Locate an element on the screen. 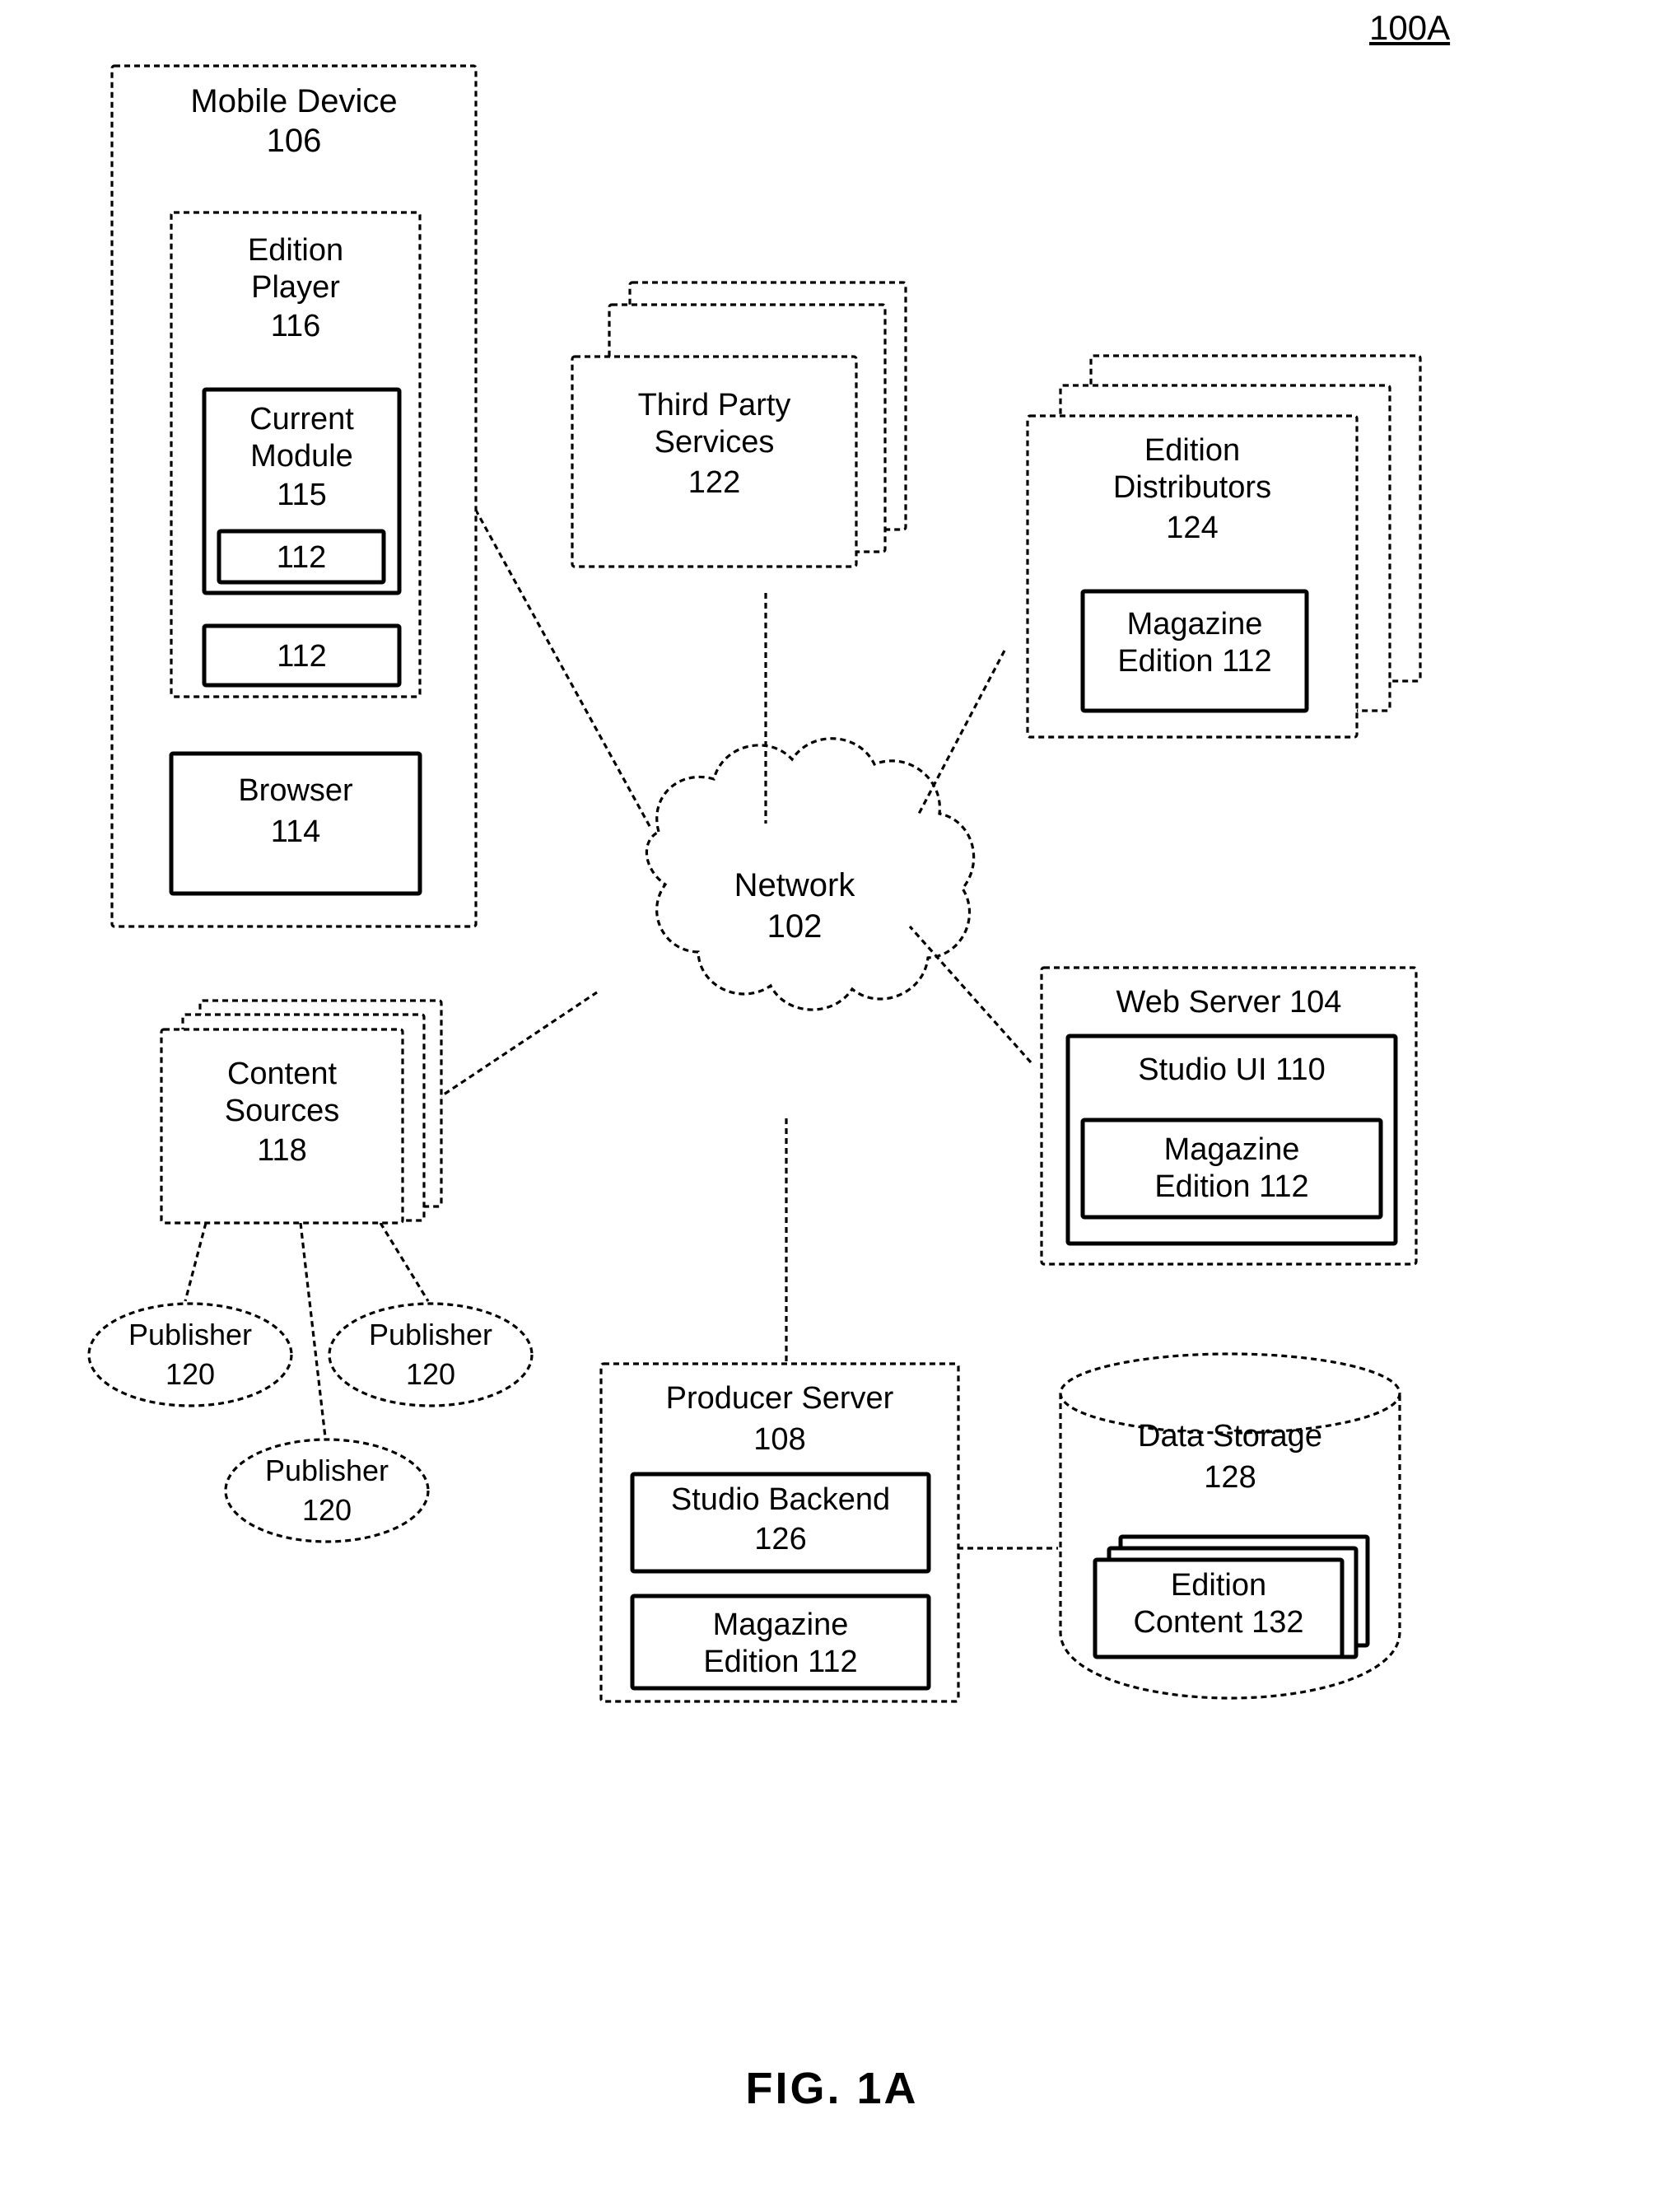 The width and height of the screenshot is (1664, 2212). network-cloud-shape is located at coordinates (810, 874).